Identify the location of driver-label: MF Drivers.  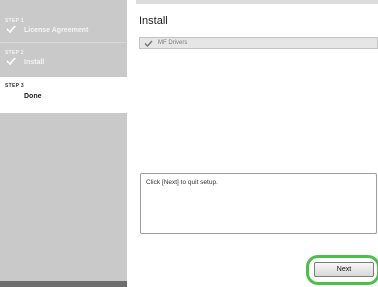
(173, 43).